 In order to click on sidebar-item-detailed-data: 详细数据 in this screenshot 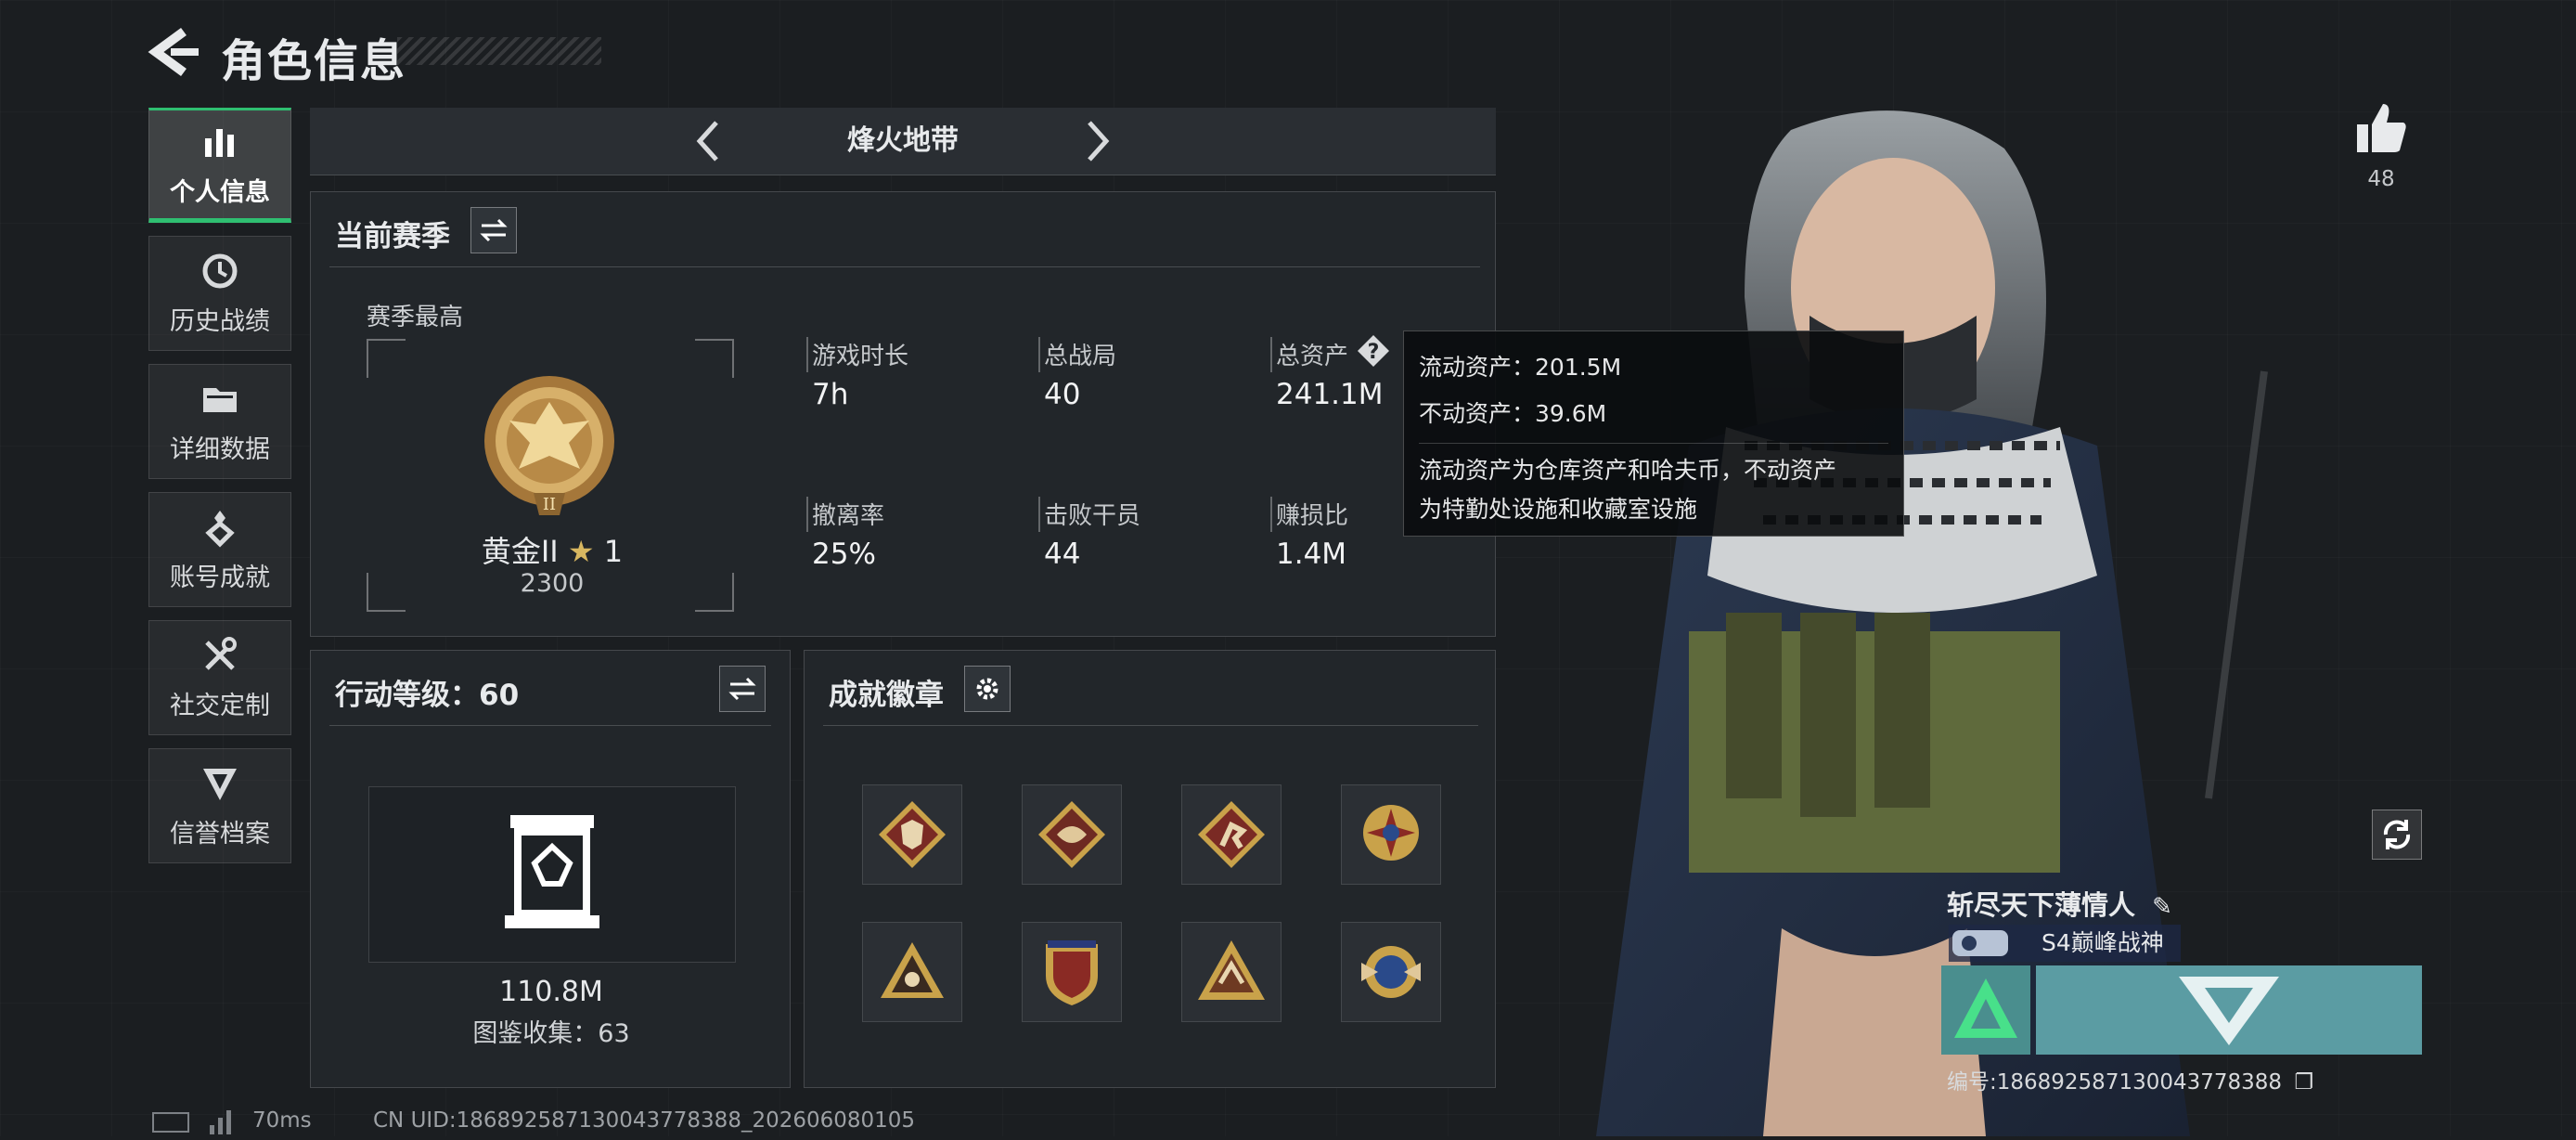, I will do `click(219, 421)`.